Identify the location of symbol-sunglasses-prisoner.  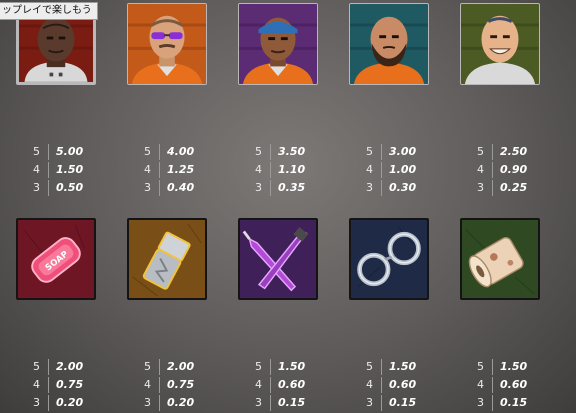
(167, 44).